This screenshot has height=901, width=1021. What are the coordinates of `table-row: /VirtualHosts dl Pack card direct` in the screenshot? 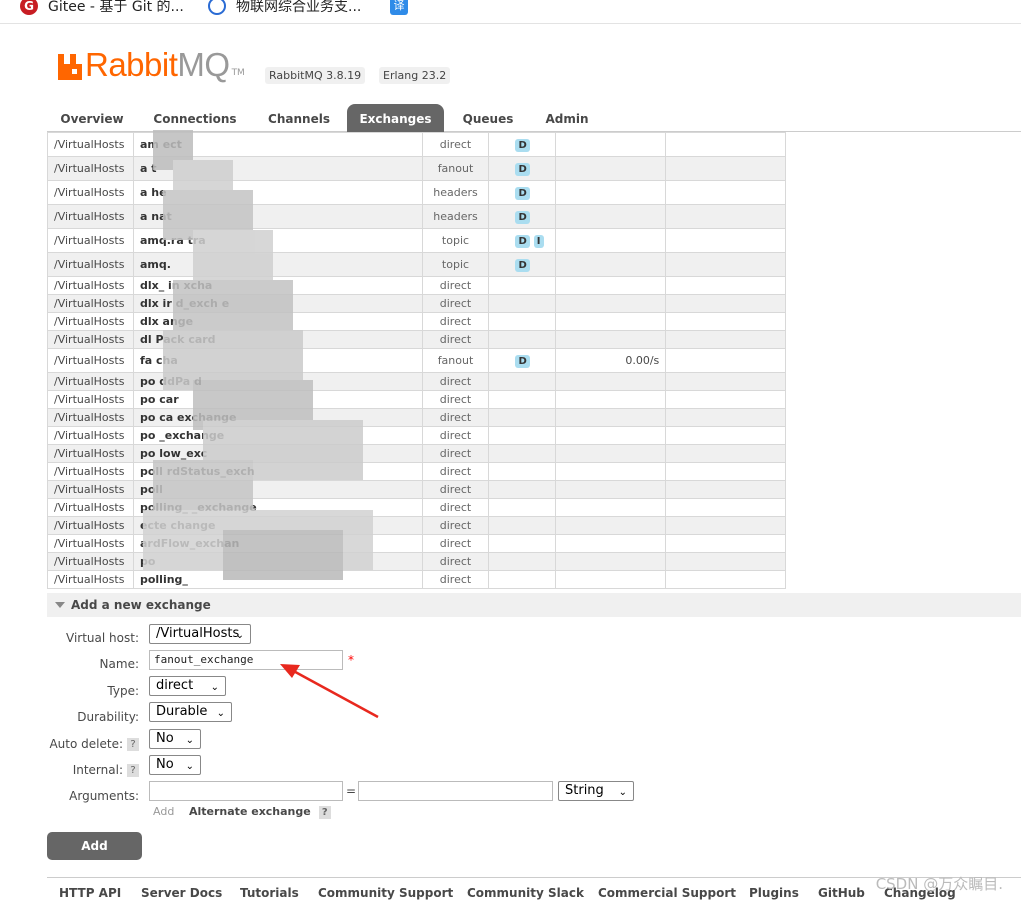 It's located at (416, 339).